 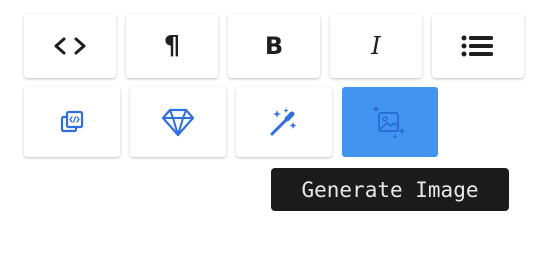 I want to click on italic-button: I, so click(x=376, y=46).